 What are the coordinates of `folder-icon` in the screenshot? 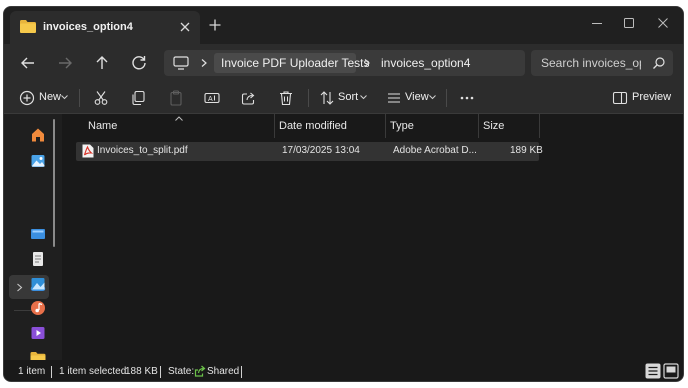 It's located at (28, 26).